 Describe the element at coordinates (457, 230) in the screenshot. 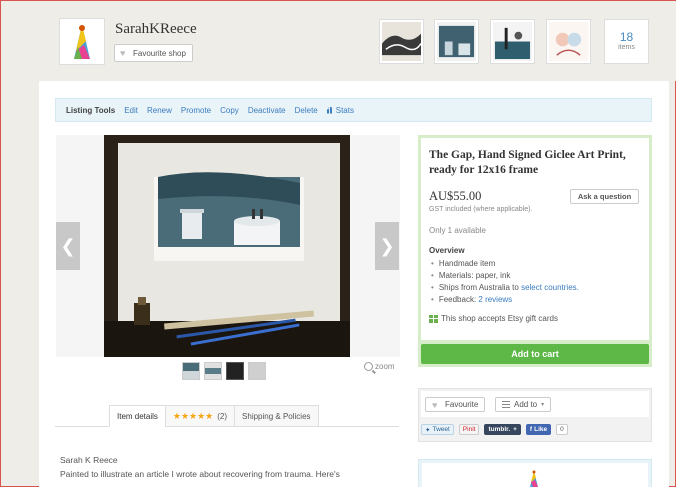

I see `availability-text: Only 1 available` at that location.